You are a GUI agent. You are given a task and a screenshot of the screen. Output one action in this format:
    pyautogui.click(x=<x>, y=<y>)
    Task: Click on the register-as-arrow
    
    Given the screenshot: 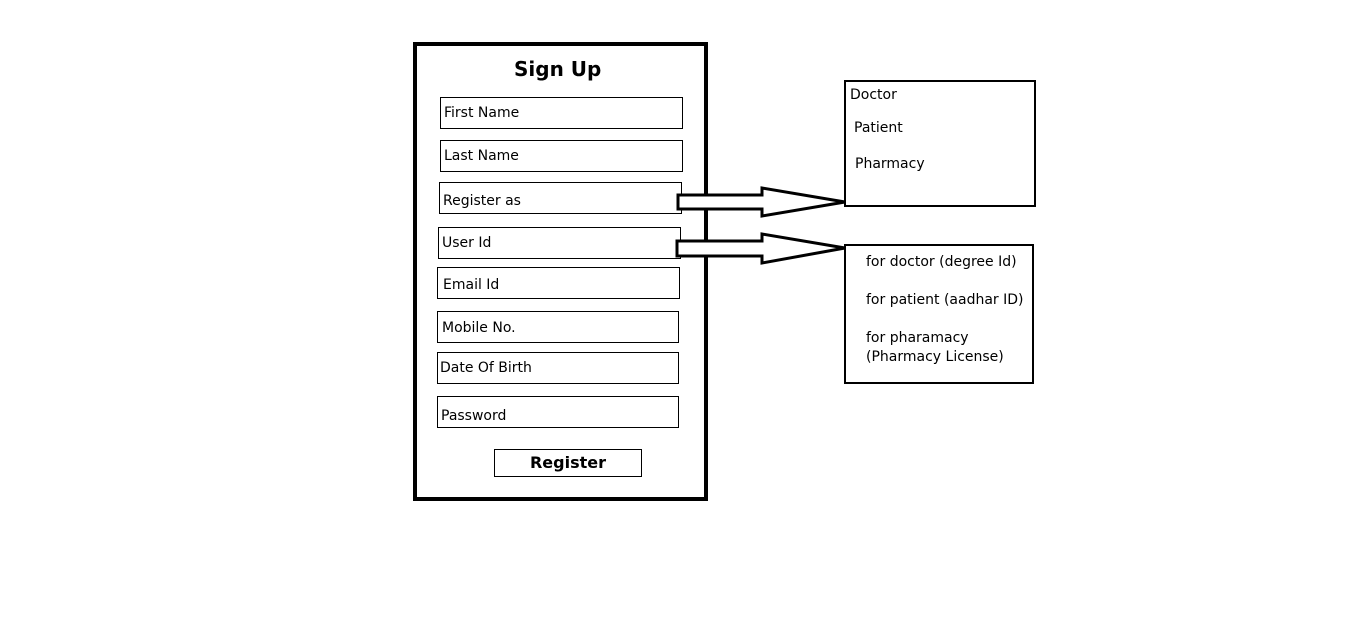 What is the action you would take?
    pyautogui.click(x=761, y=202)
    